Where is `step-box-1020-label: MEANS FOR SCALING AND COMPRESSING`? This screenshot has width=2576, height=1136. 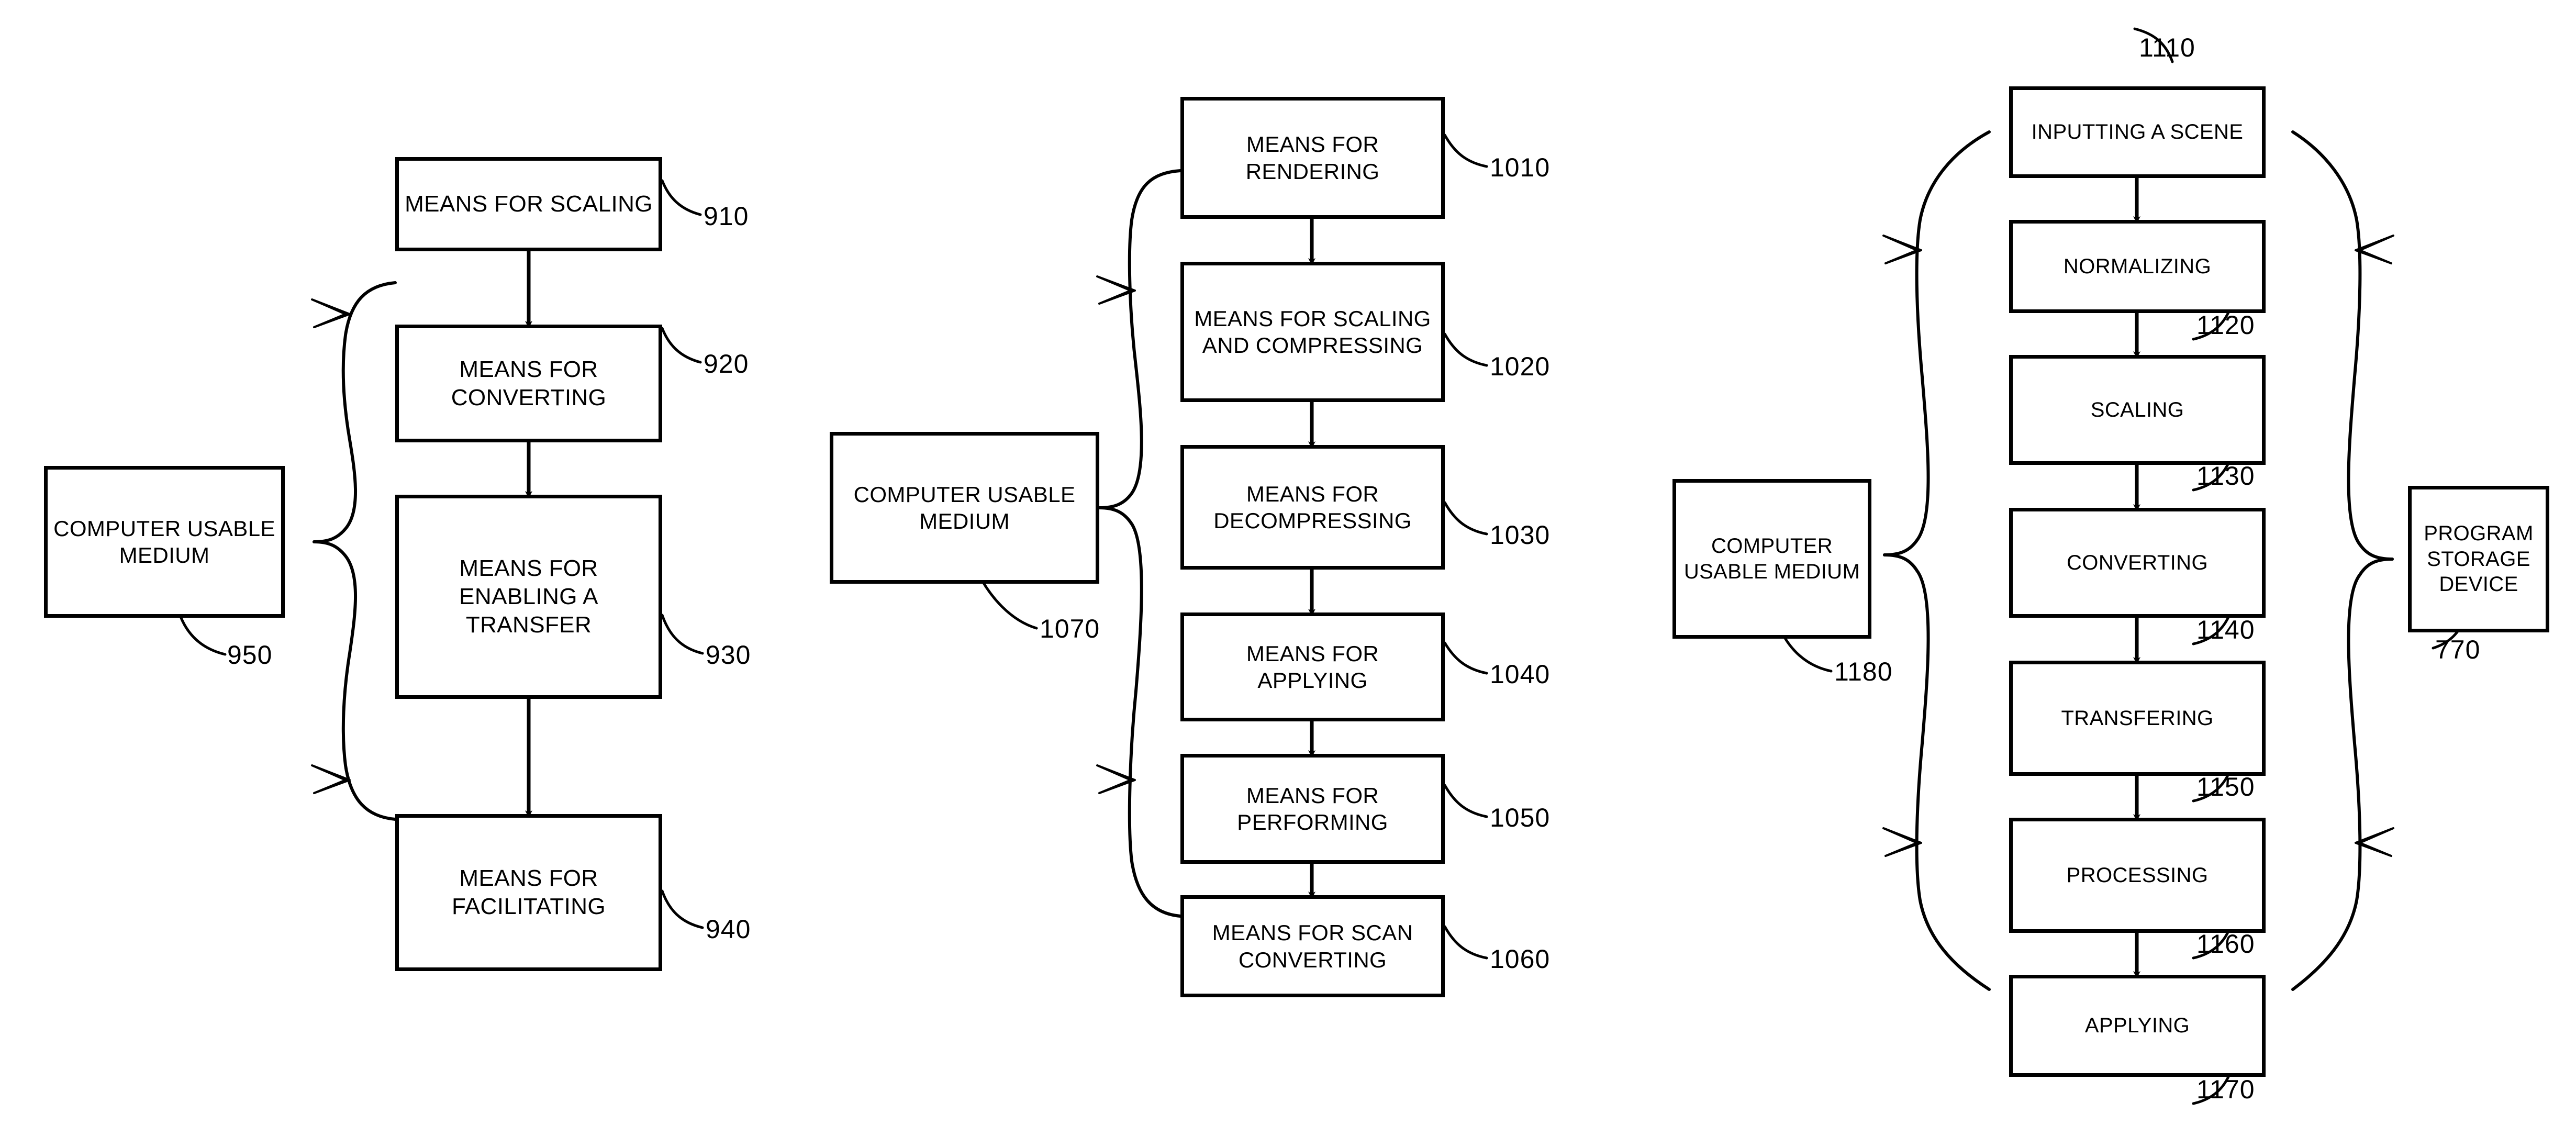
step-box-1020-label: MEANS FOR SCALING AND COMPRESSING is located at coordinates (1312, 332).